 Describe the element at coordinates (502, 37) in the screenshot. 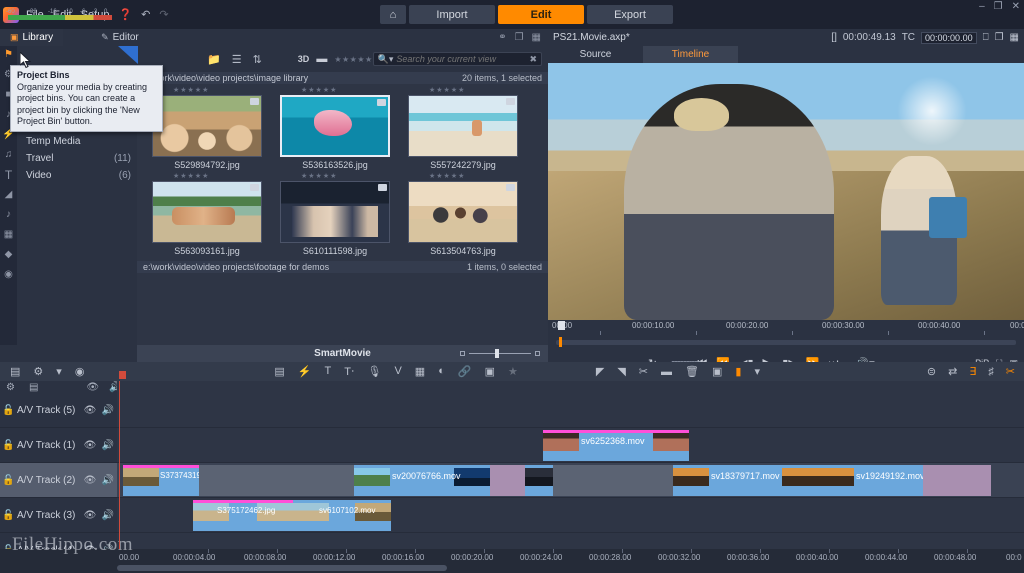

I see `detach-icon: ⚭` at that location.